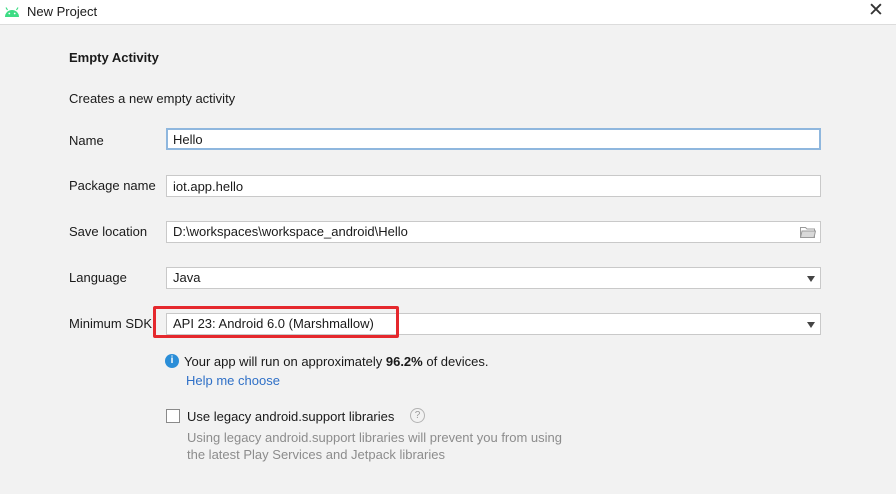  What do you see at coordinates (448, 12) in the screenshot?
I see `title-bar: New Project ✕` at bounding box center [448, 12].